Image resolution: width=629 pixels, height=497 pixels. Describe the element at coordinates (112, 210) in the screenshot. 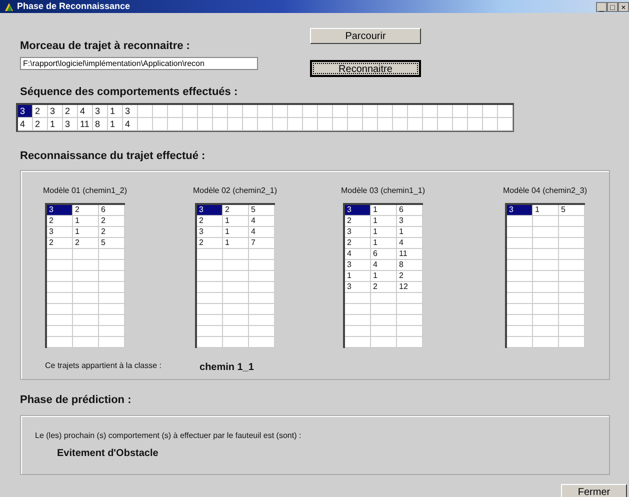

I see `grid-cell: 6` at that location.